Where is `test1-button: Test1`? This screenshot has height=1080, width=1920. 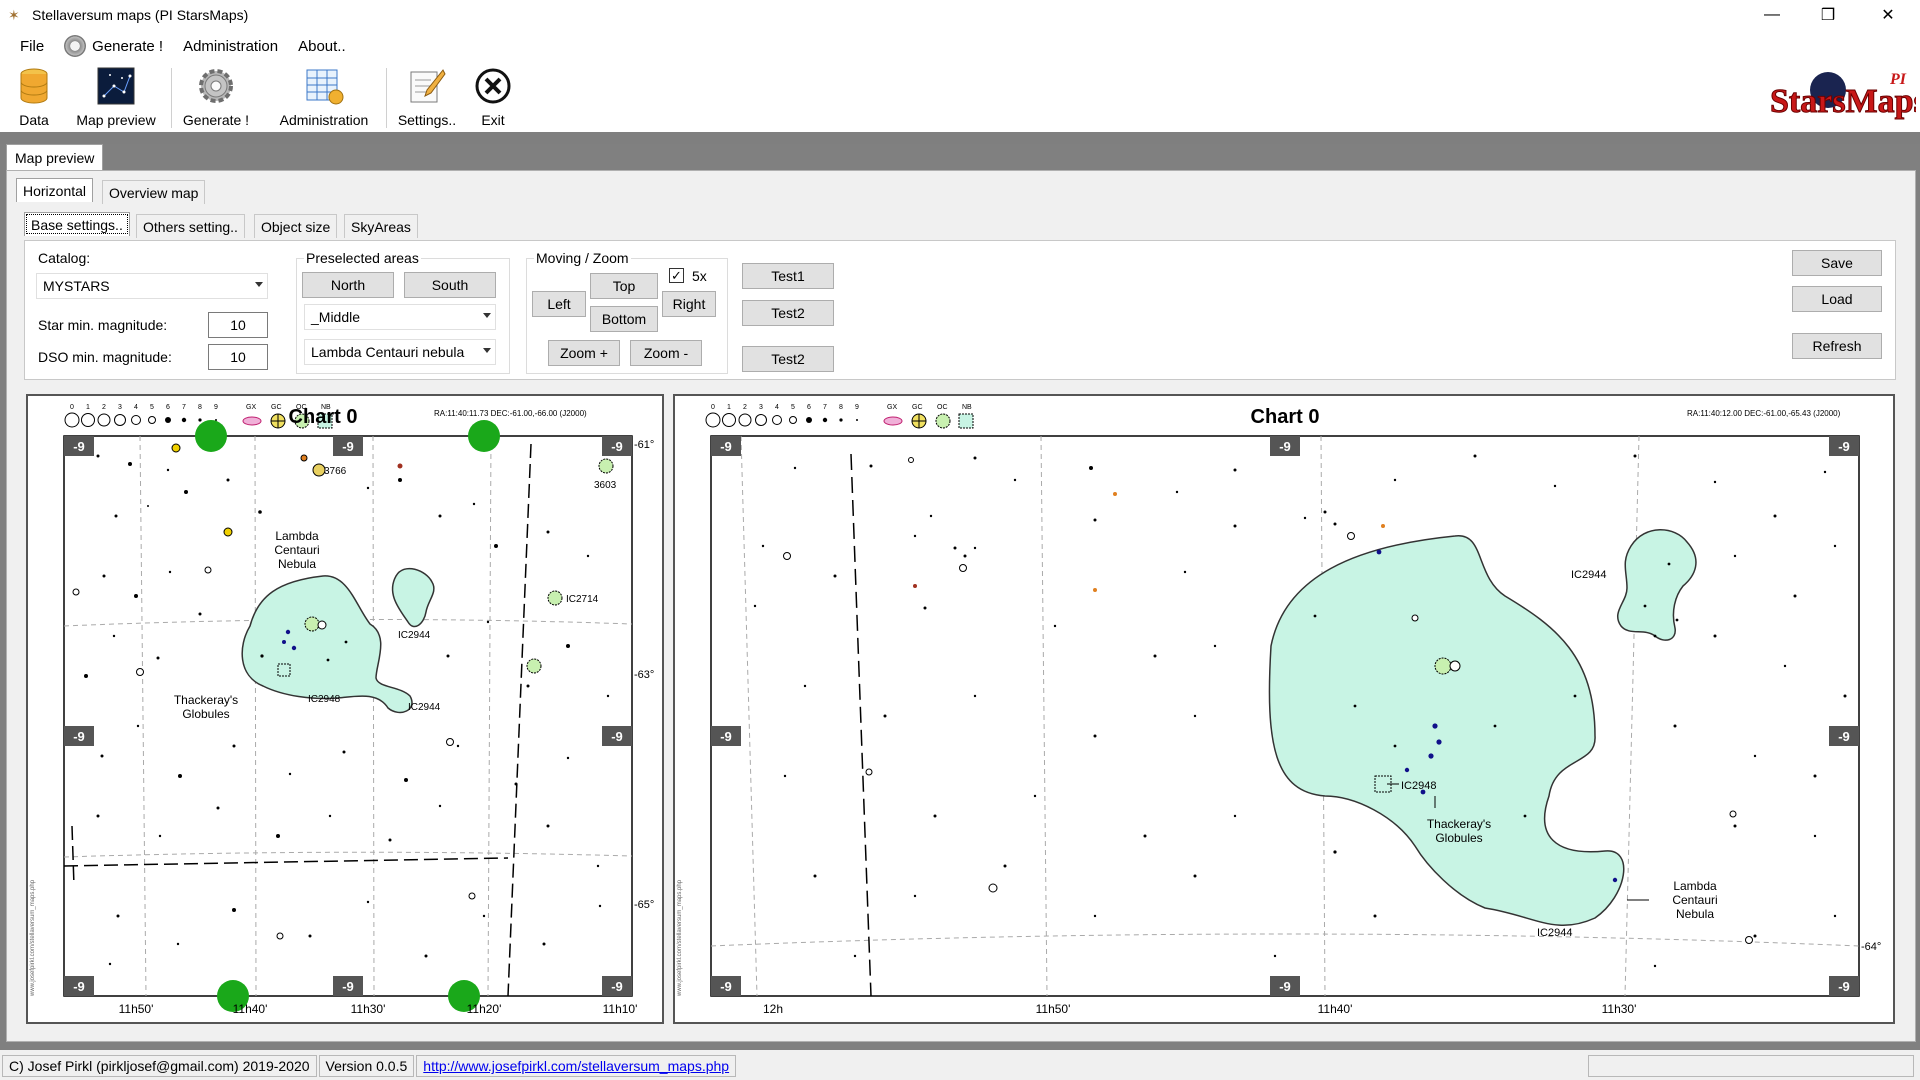 test1-button: Test1 is located at coordinates (788, 276).